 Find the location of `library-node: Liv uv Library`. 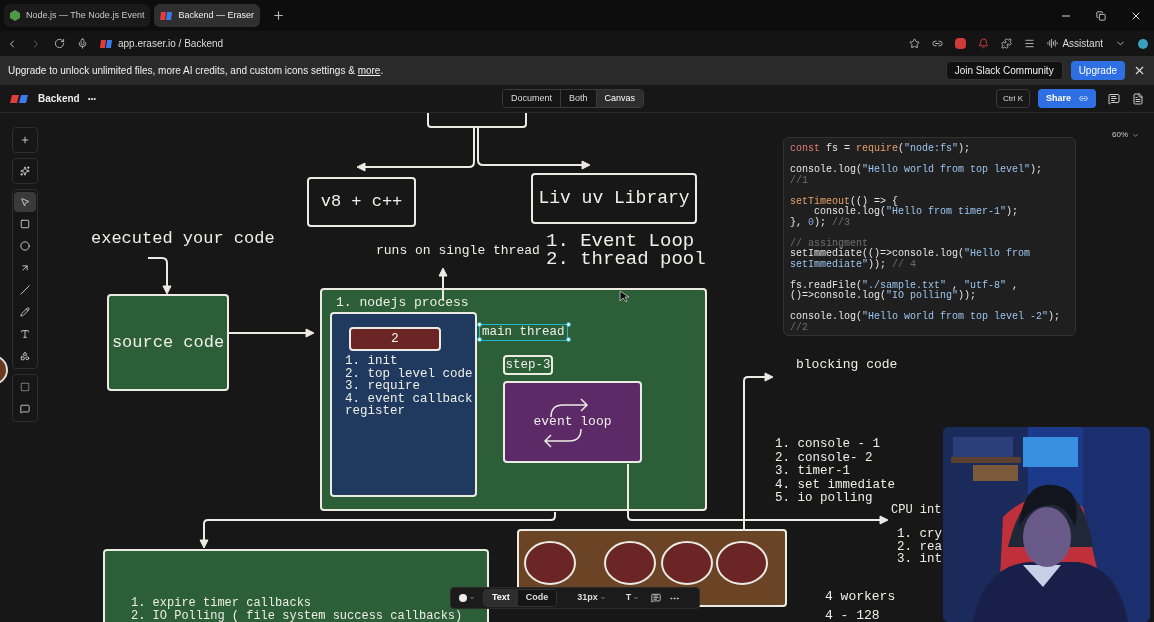

library-node: Liv uv Library is located at coordinates (614, 198).